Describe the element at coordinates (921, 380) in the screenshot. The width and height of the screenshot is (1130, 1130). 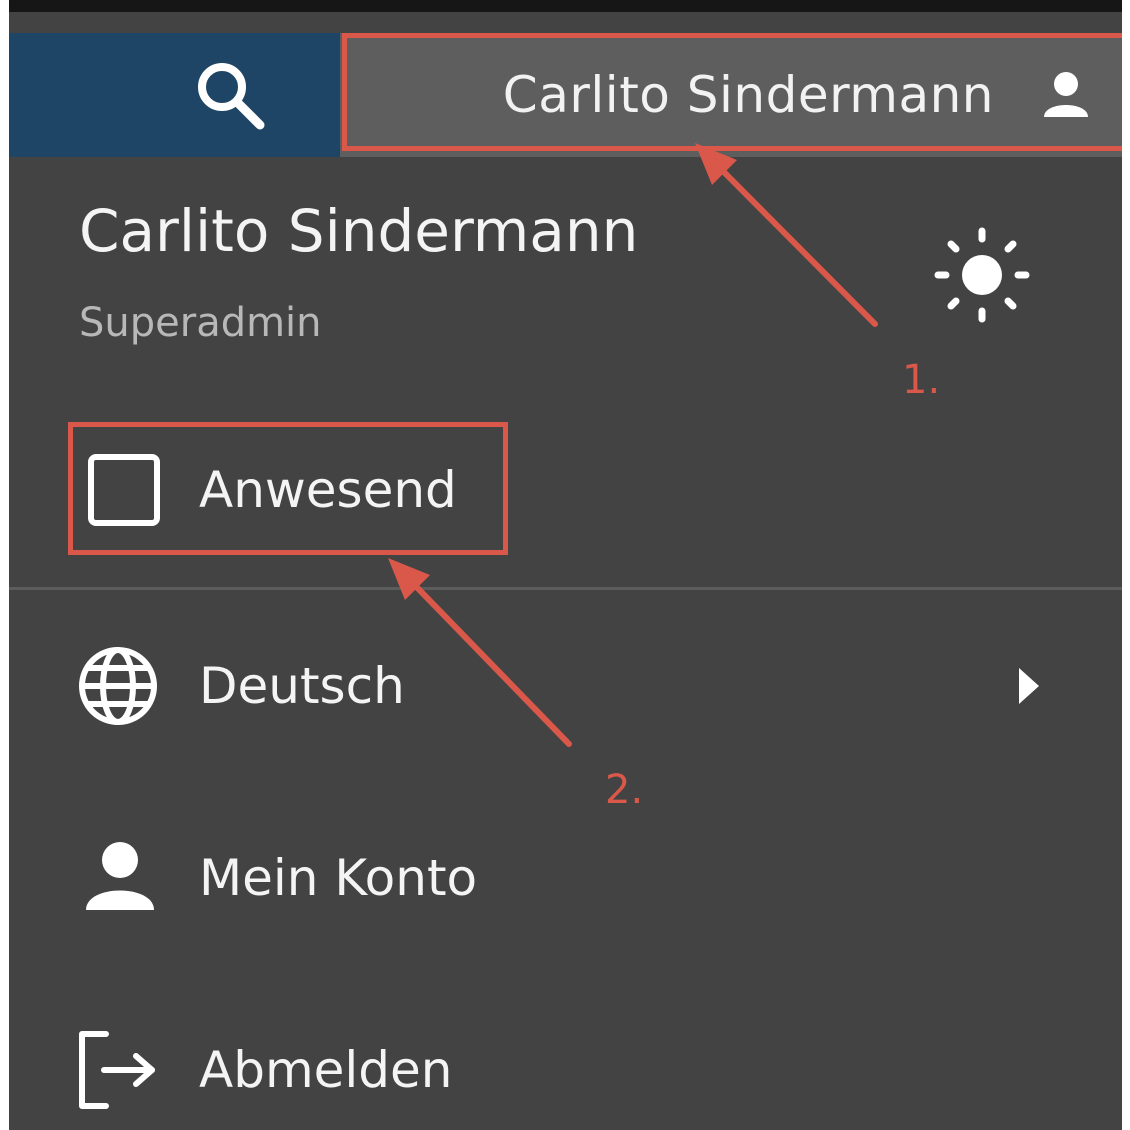
I see `annotation-step-1: 1.` at that location.